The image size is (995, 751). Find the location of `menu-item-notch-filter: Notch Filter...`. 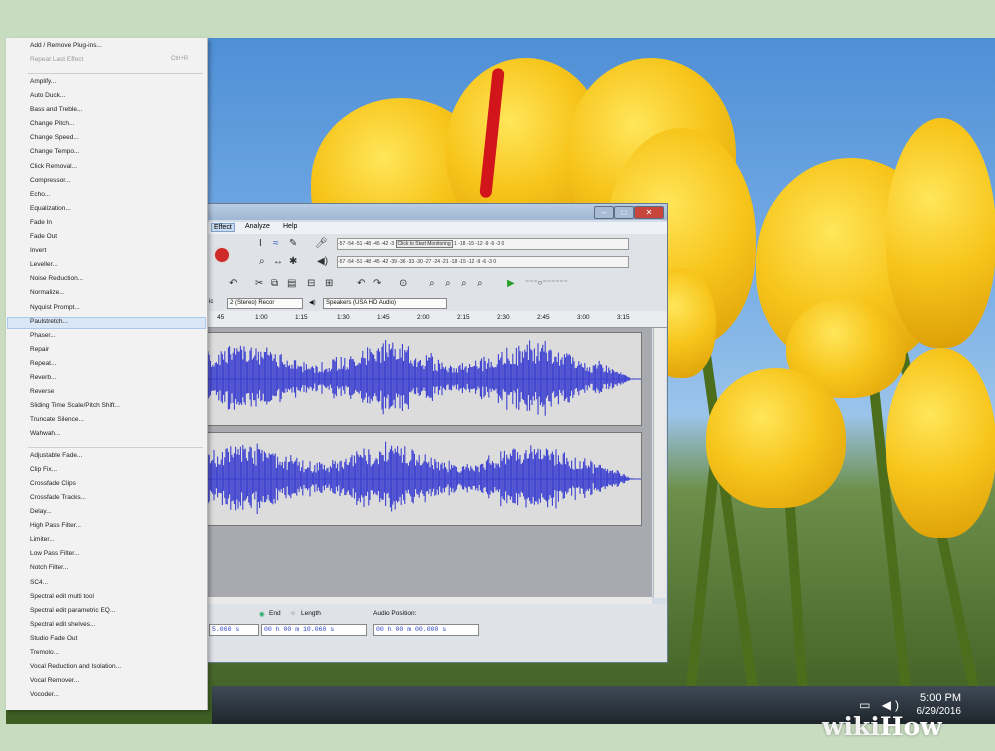

menu-item-notch-filter: Notch Filter... is located at coordinates (49, 567).